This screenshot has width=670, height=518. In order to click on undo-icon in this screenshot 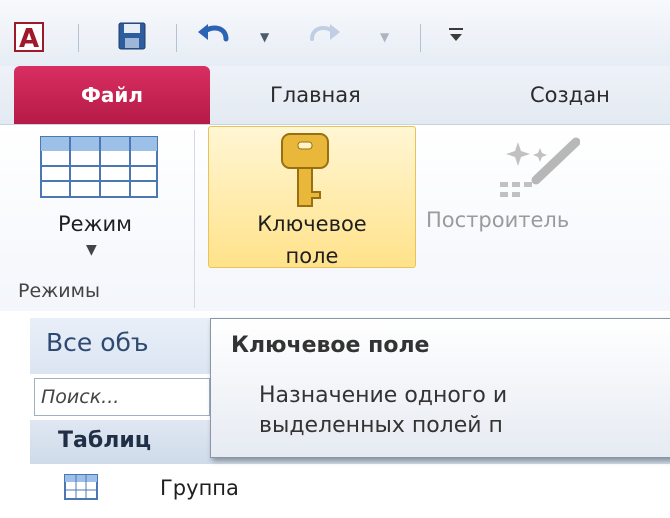, I will do `click(214, 36)`.